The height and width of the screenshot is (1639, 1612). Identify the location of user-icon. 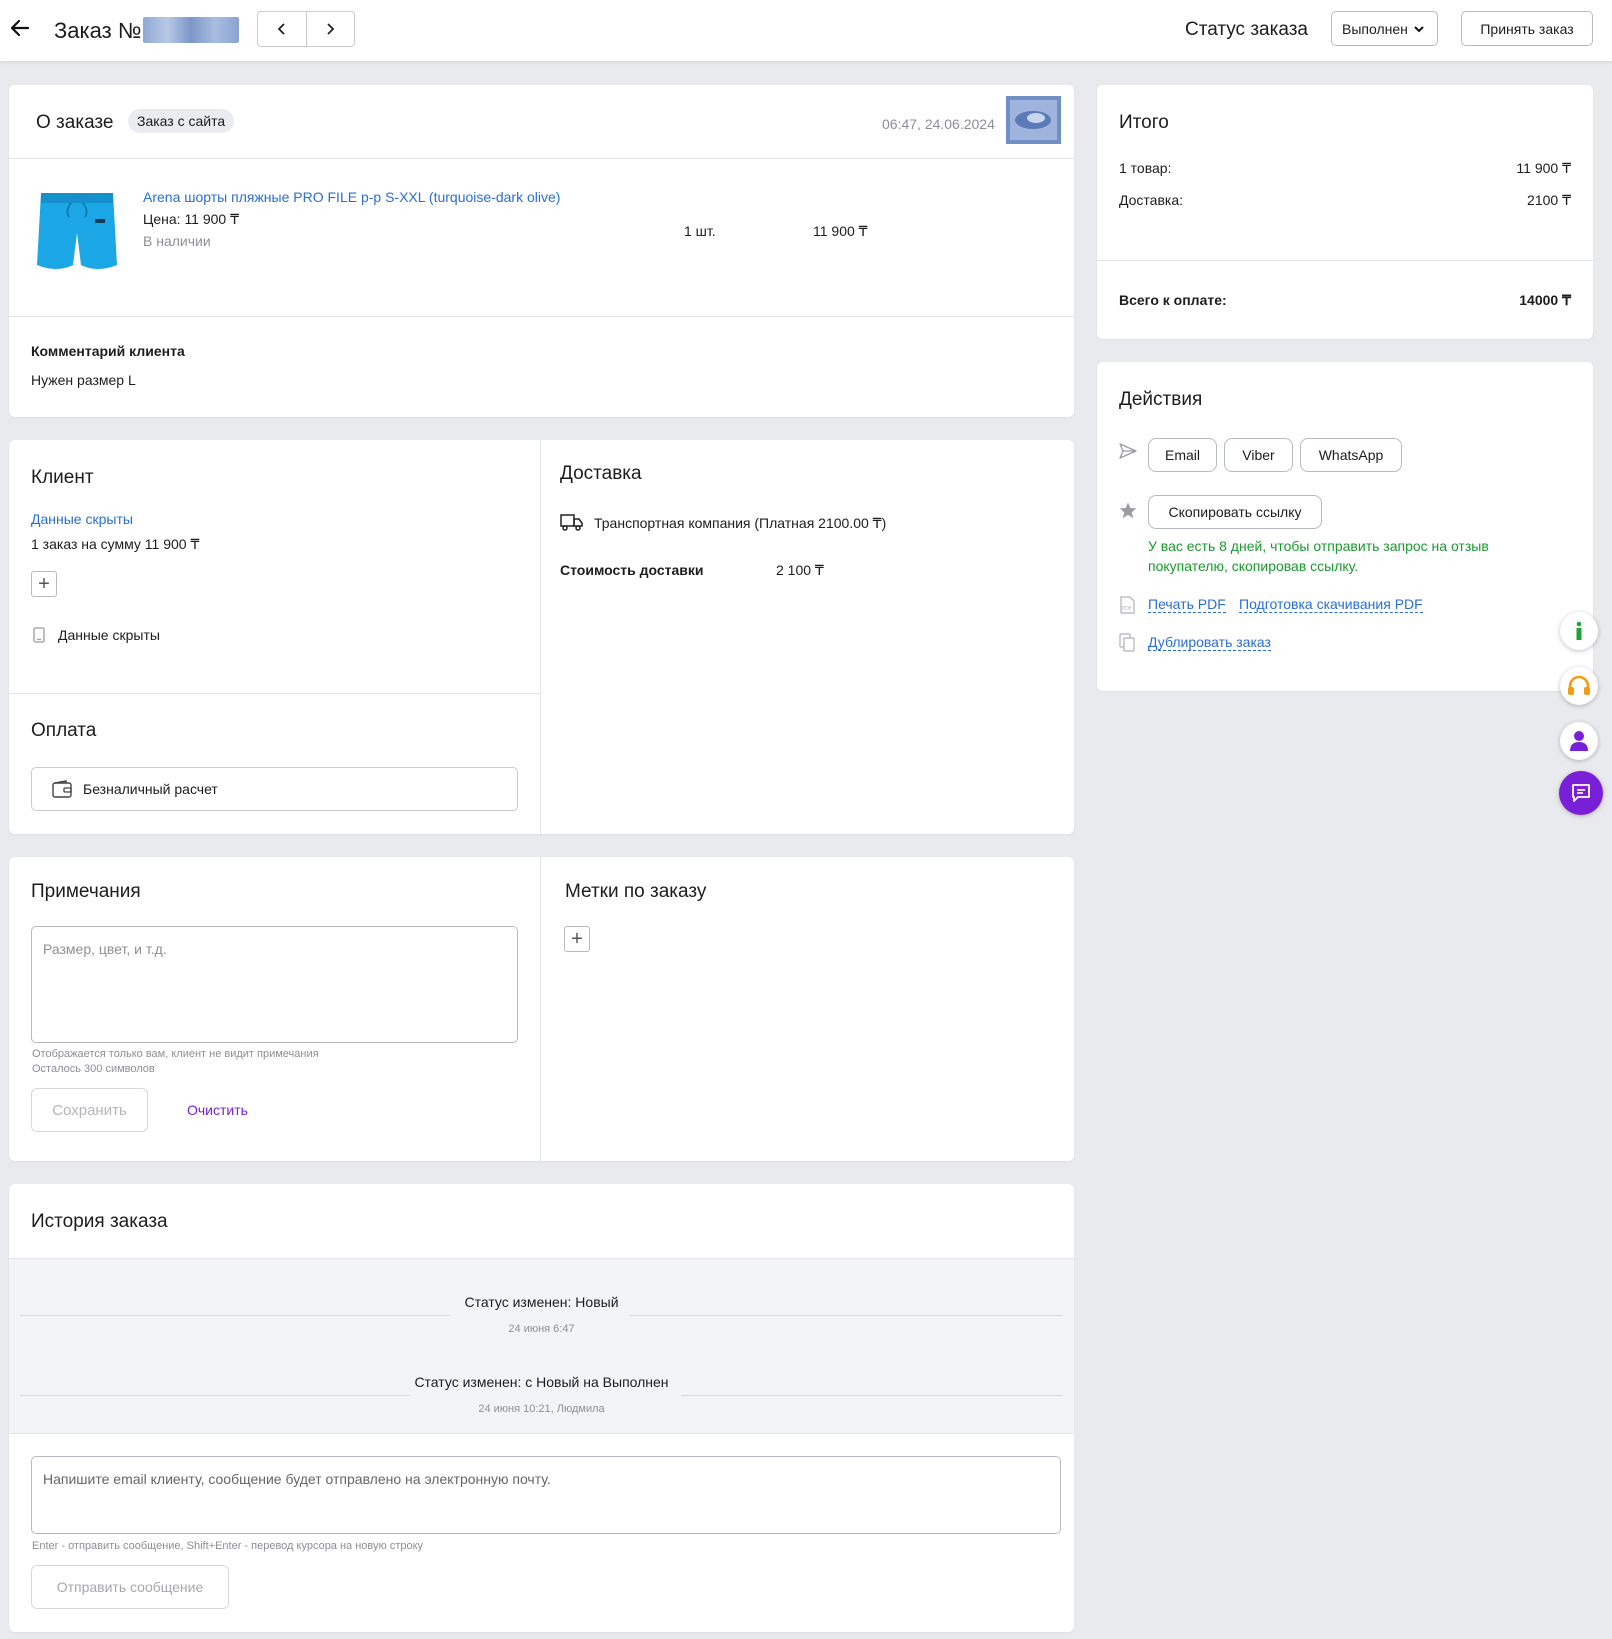
(1579, 741).